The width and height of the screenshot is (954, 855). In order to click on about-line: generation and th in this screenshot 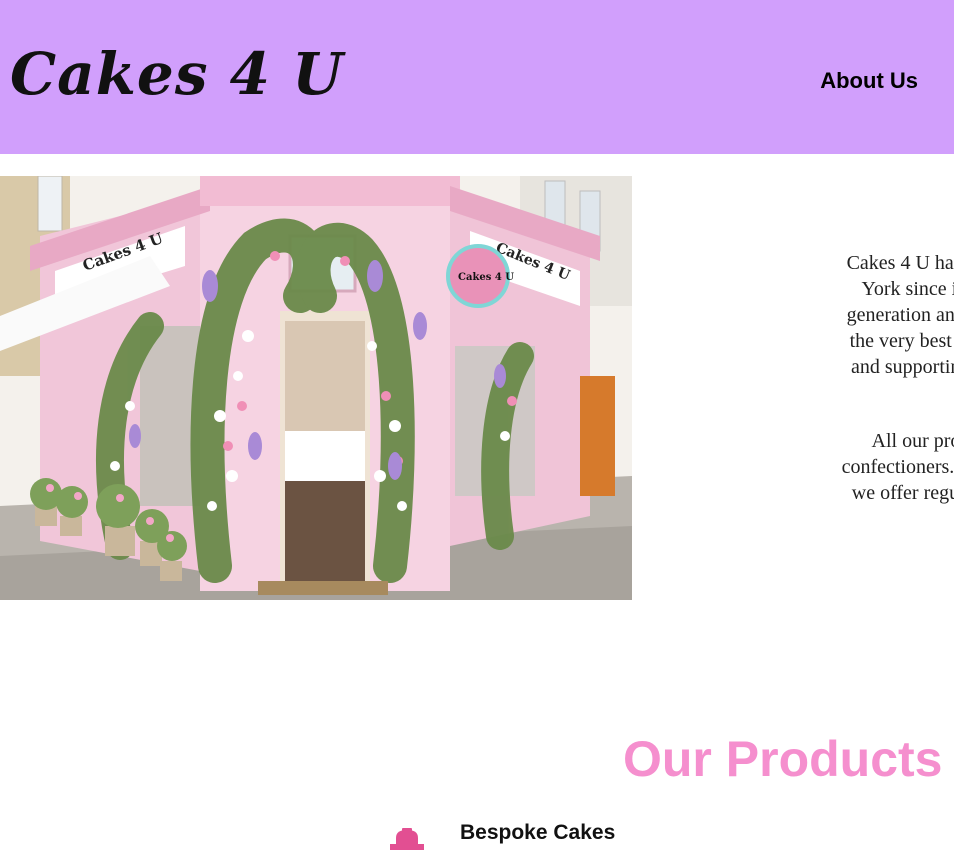, I will do `click(900, 315)`.